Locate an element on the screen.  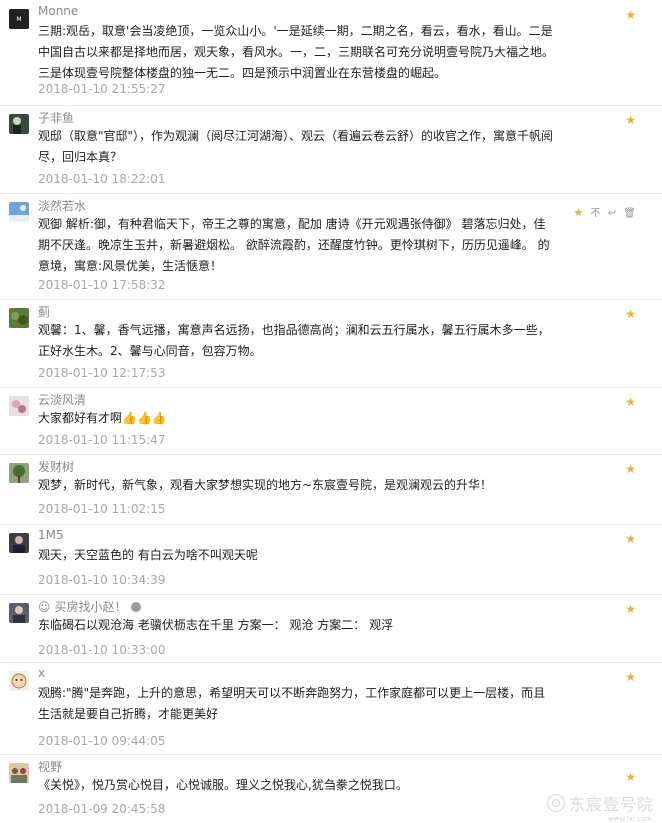
avatar-cartoon-icon is located at coordinates (19, 681).